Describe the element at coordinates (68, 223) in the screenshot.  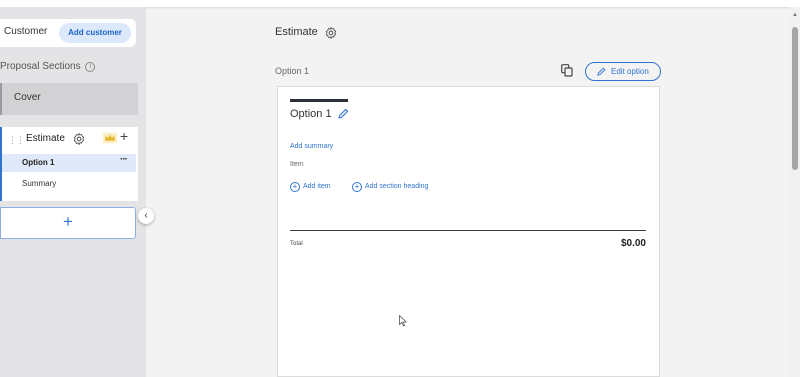
I see `add-section-button: +` at that location.